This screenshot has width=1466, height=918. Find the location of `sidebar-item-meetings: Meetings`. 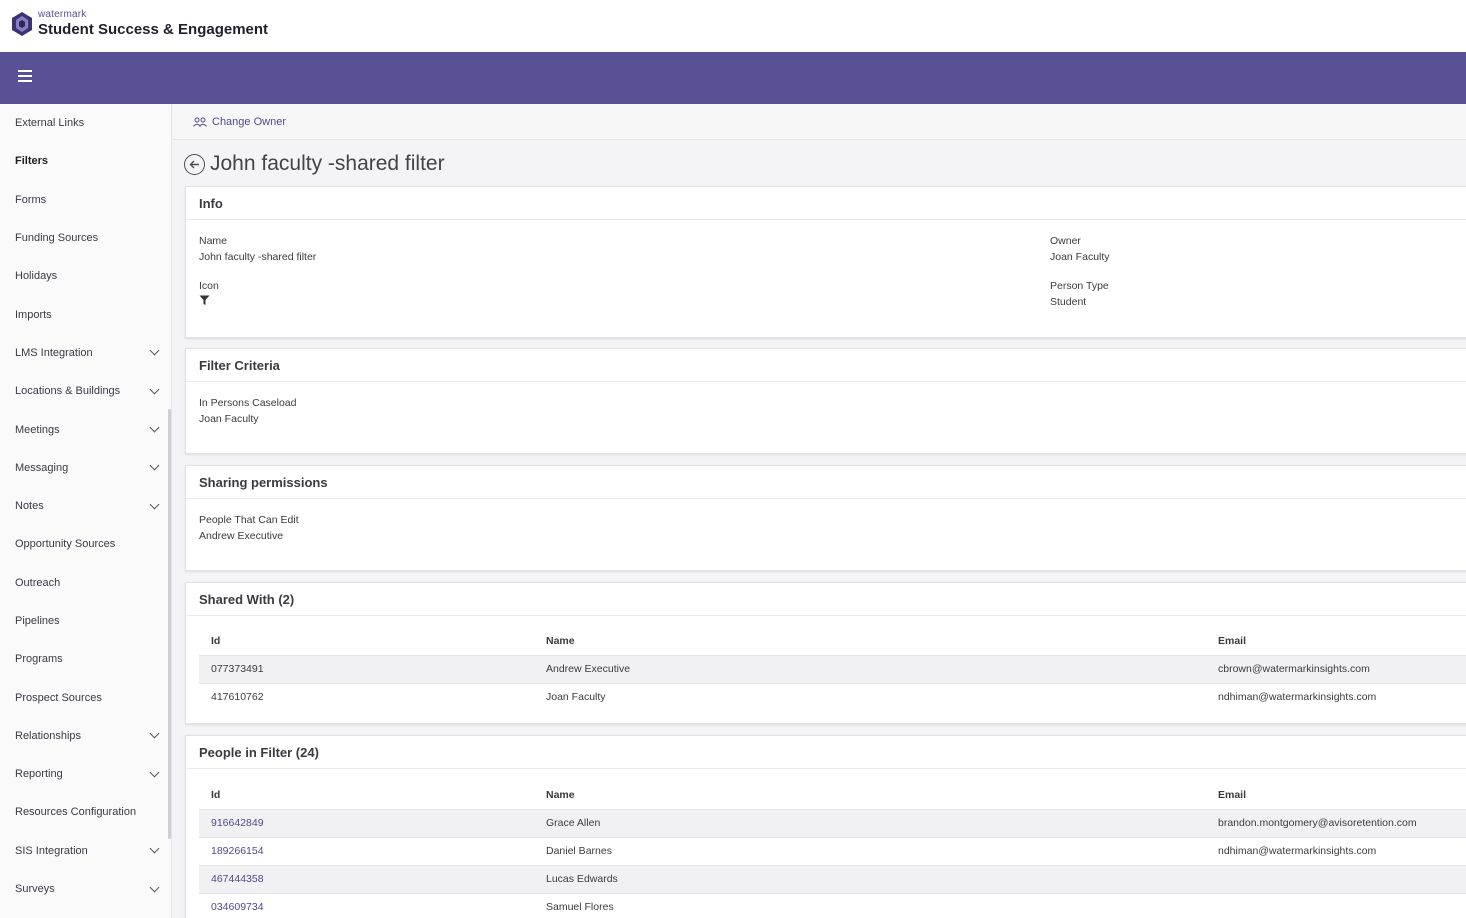

sidebar-item-meetings: Meetings is located at coordinates (85, 429).